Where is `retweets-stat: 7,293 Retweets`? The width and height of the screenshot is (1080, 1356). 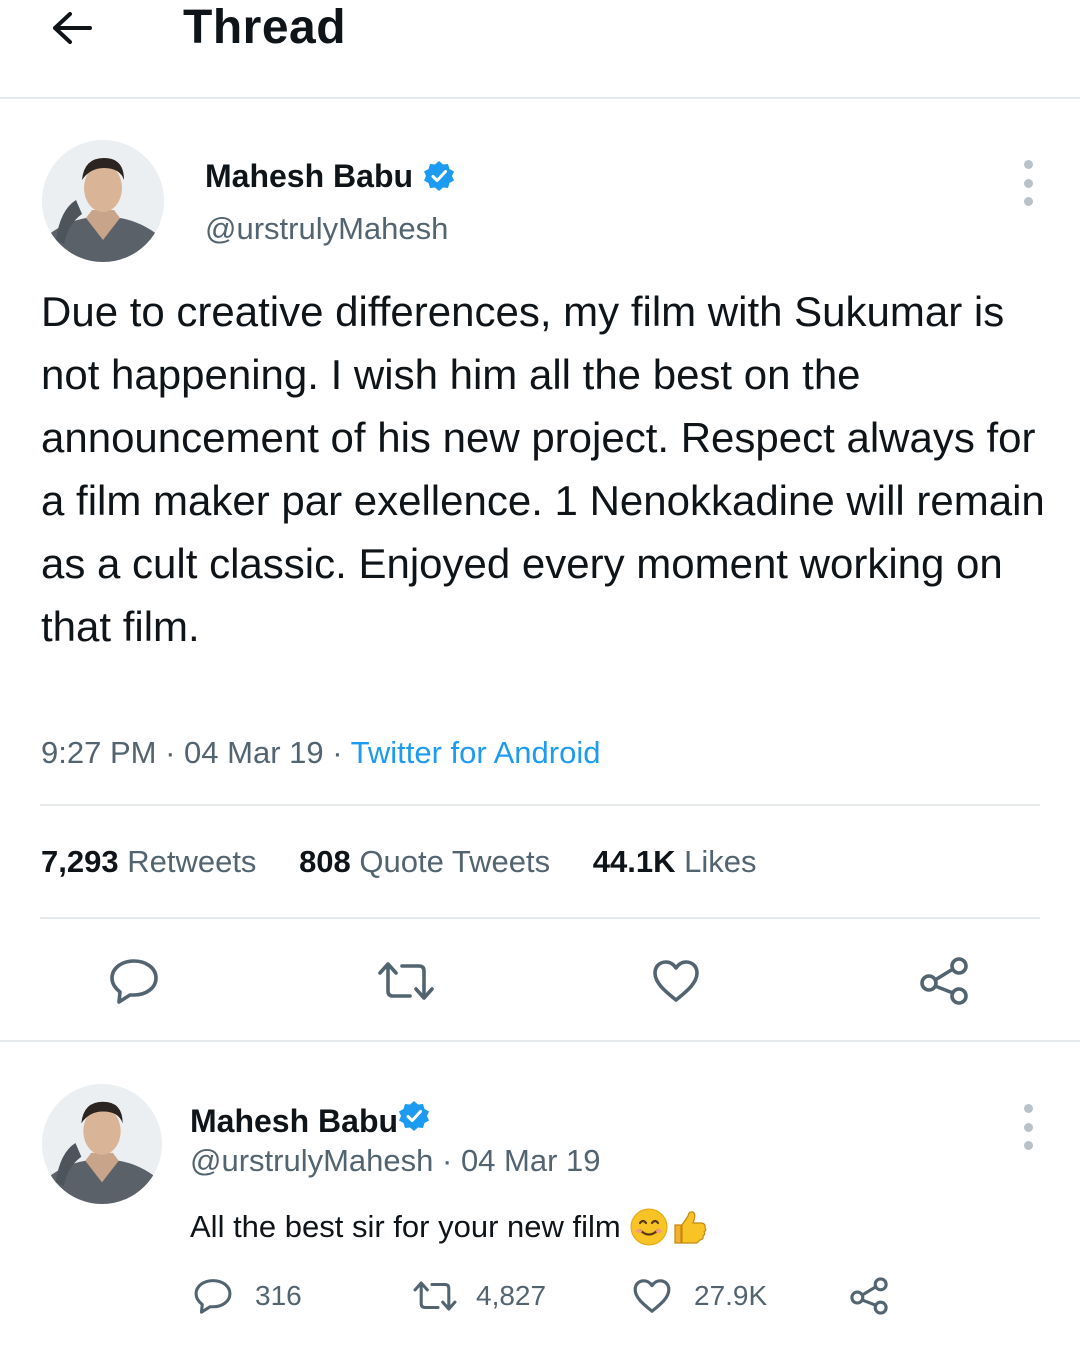 retweets-stat: 7,293 Retweets is located at coordinates (148, 862).